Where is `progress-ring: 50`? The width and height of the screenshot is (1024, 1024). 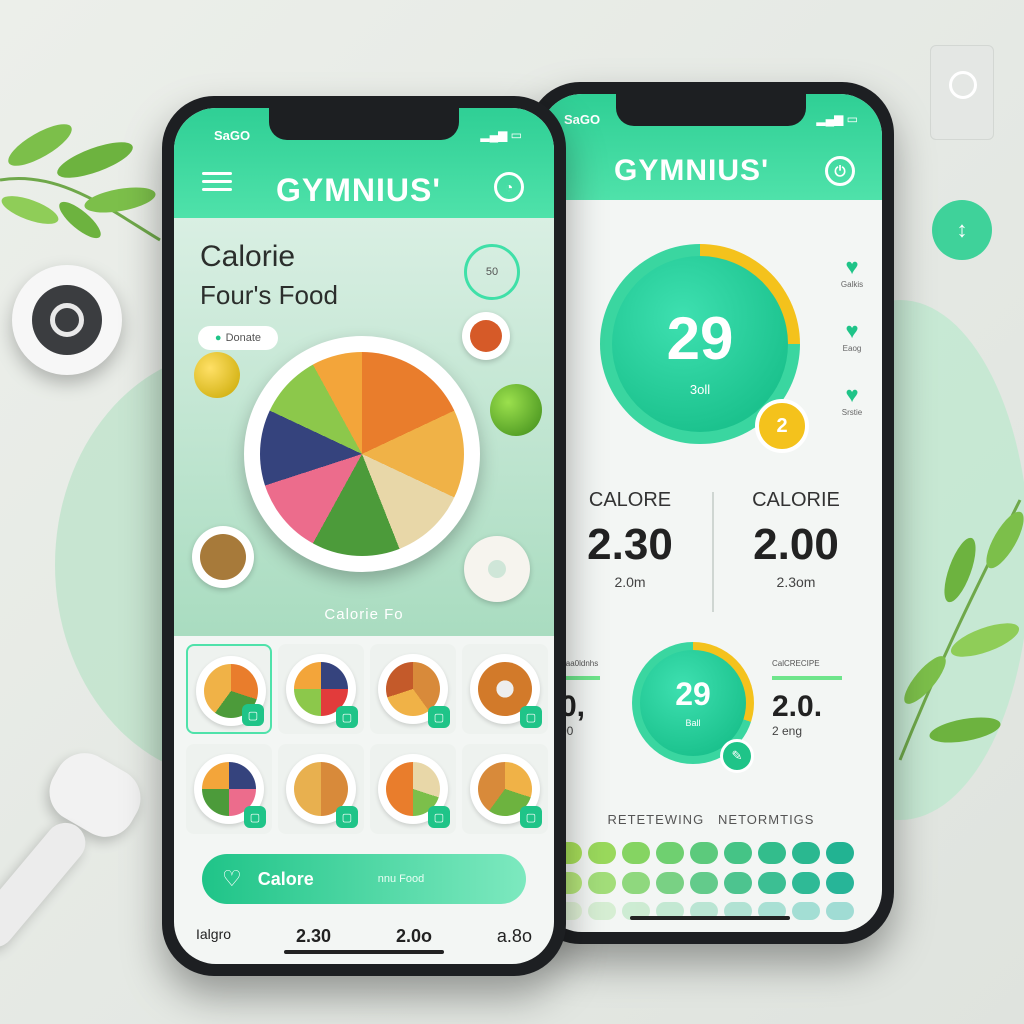 progress-ring: 50 is located at coordinates (492, 272).